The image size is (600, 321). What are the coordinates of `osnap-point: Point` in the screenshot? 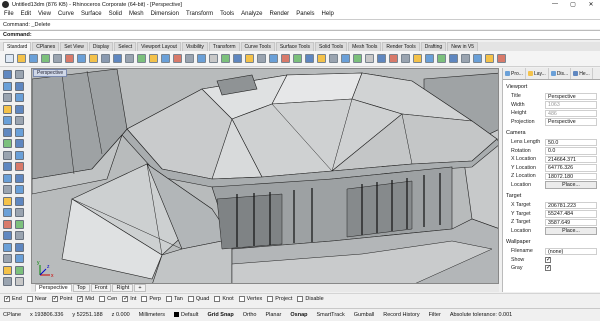 It's located at (61, 298).